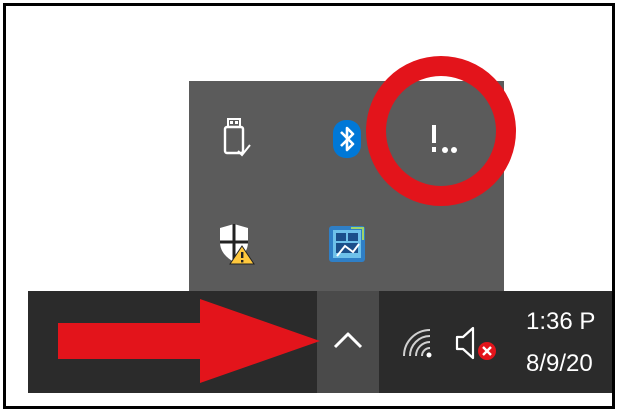 The height and width of the screenshot is (413, 618). Describe the element at coordinates (569, 343) in the screenshot. I see `taskbar-clock: 1:36 P 8/9/20` at that location.